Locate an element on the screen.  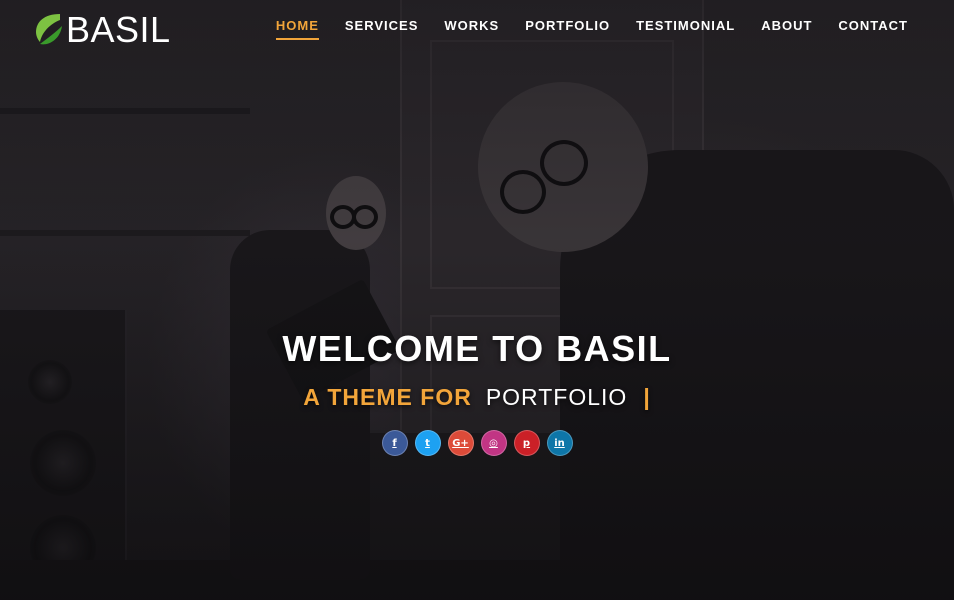
leaf-logo-icon is located at coordinates (49, 30).